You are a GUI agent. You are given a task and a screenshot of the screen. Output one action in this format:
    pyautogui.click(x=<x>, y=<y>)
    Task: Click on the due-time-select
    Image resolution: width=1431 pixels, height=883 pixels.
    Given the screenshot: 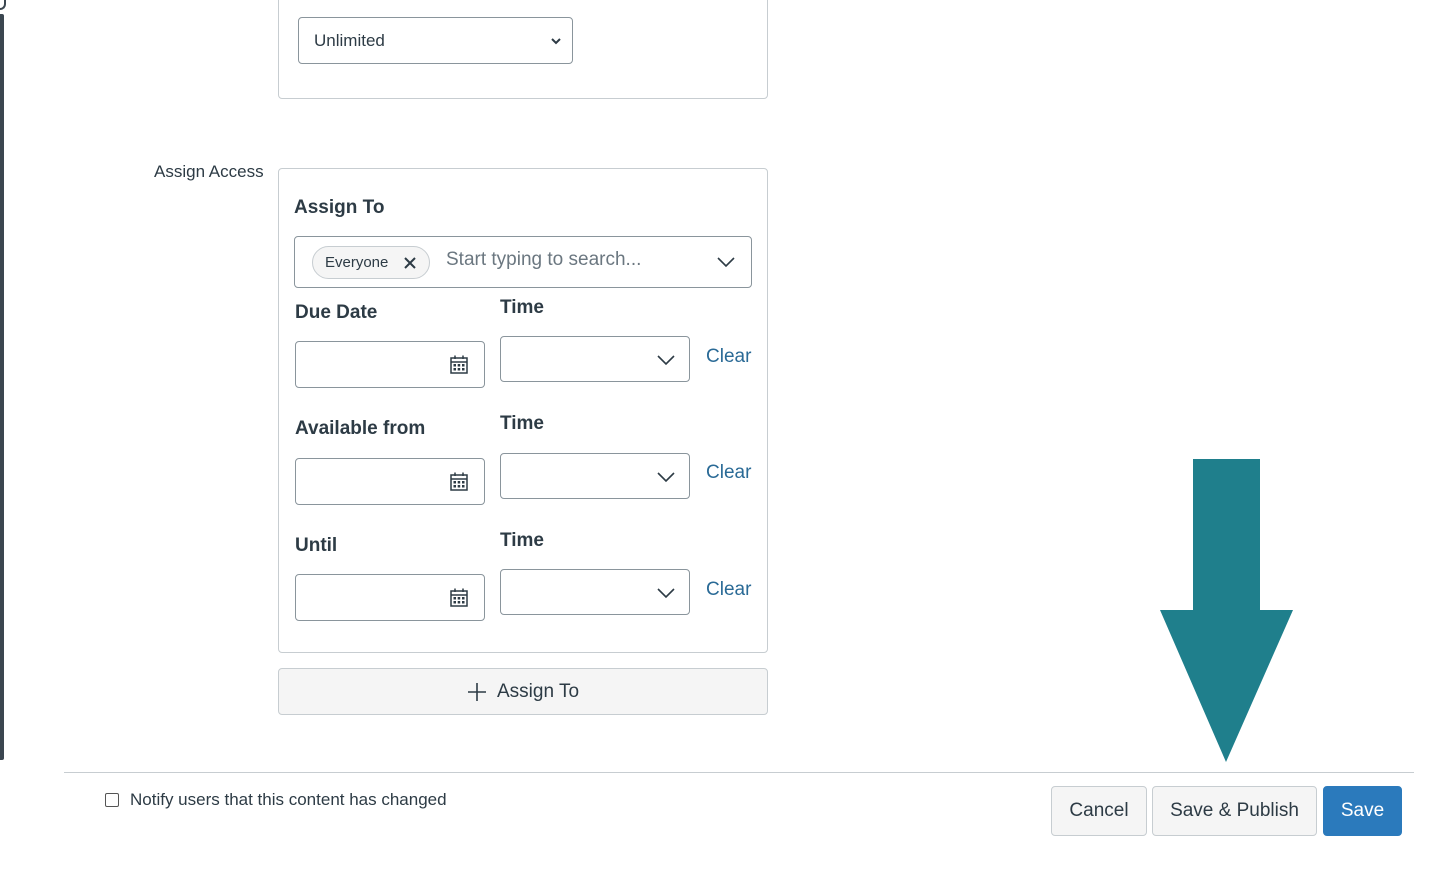 What is the action you would take?
    pyautogui.click(x=595, y=359)
    